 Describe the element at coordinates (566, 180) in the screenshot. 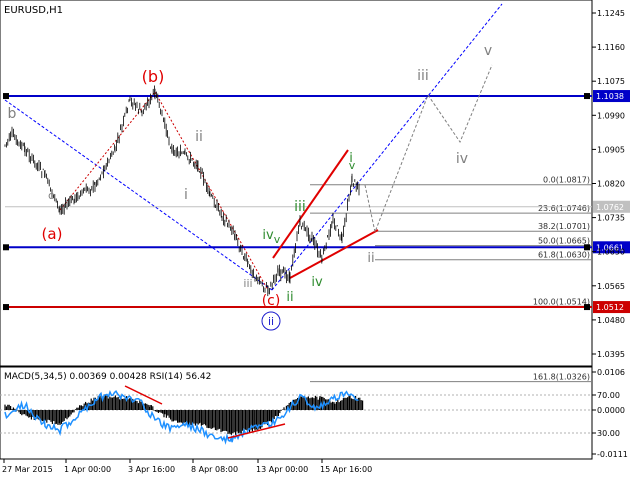

I see `fib-level-label: 0.0(1.0817)` at that location.